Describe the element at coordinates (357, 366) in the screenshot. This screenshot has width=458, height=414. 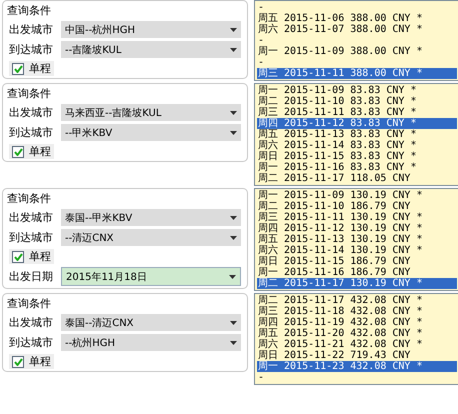
I see `fare-row: 周一 2015-11-23 432.08 CNY *` at that location.